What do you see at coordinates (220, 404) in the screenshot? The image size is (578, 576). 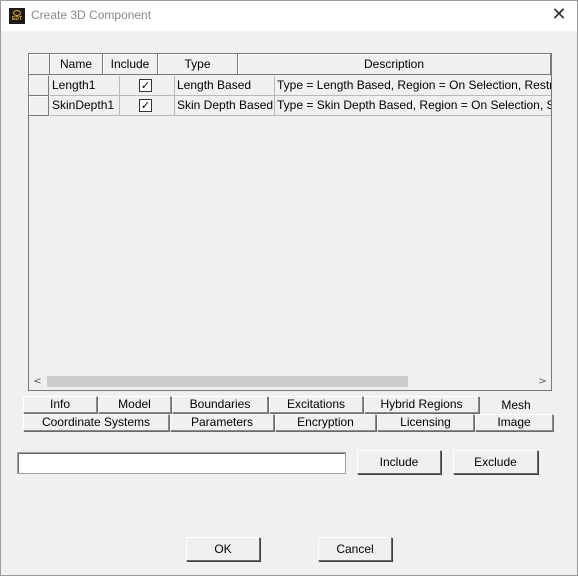 I see `tab-boundaries: Boundaries` at bounding box center [220, 404].